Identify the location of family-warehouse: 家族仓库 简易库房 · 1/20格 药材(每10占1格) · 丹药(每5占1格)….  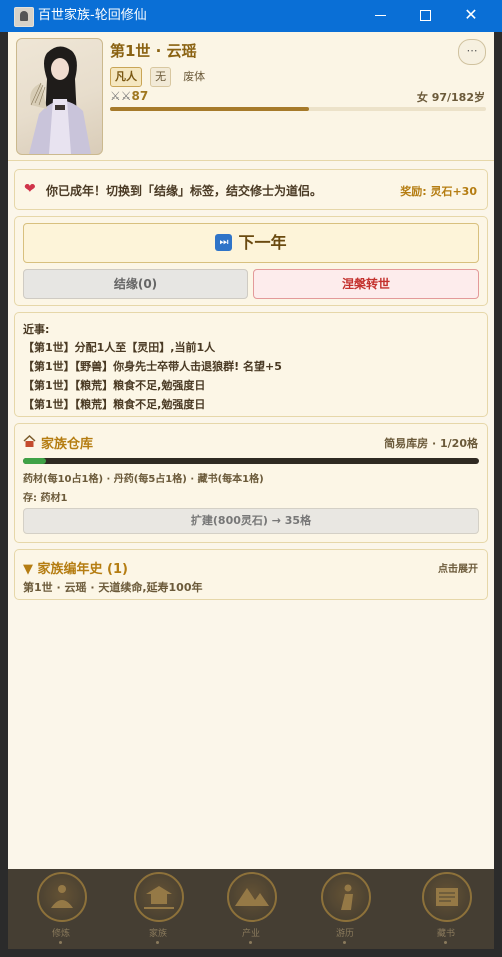
(251, 483).